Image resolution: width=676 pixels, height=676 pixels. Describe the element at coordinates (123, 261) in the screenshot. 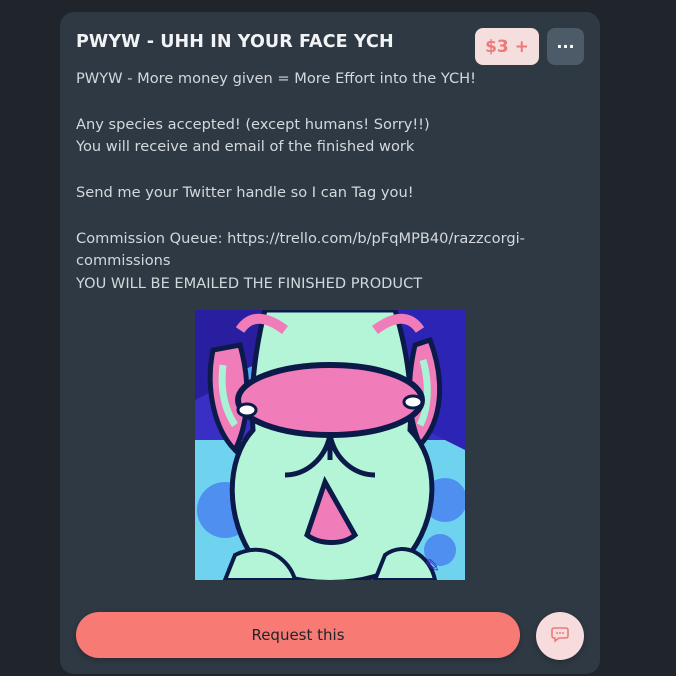

I see `description-line: commissions` at that location.